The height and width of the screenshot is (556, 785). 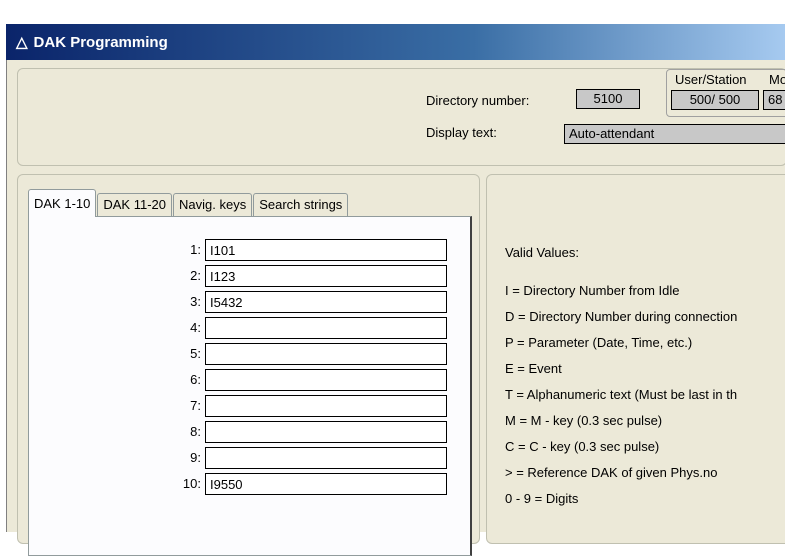 What do you see at coordinates (592, 290) in the screenshot?
I see `valid-value-item: I = Directory Number from Idle` at bounding box center [592, 290].